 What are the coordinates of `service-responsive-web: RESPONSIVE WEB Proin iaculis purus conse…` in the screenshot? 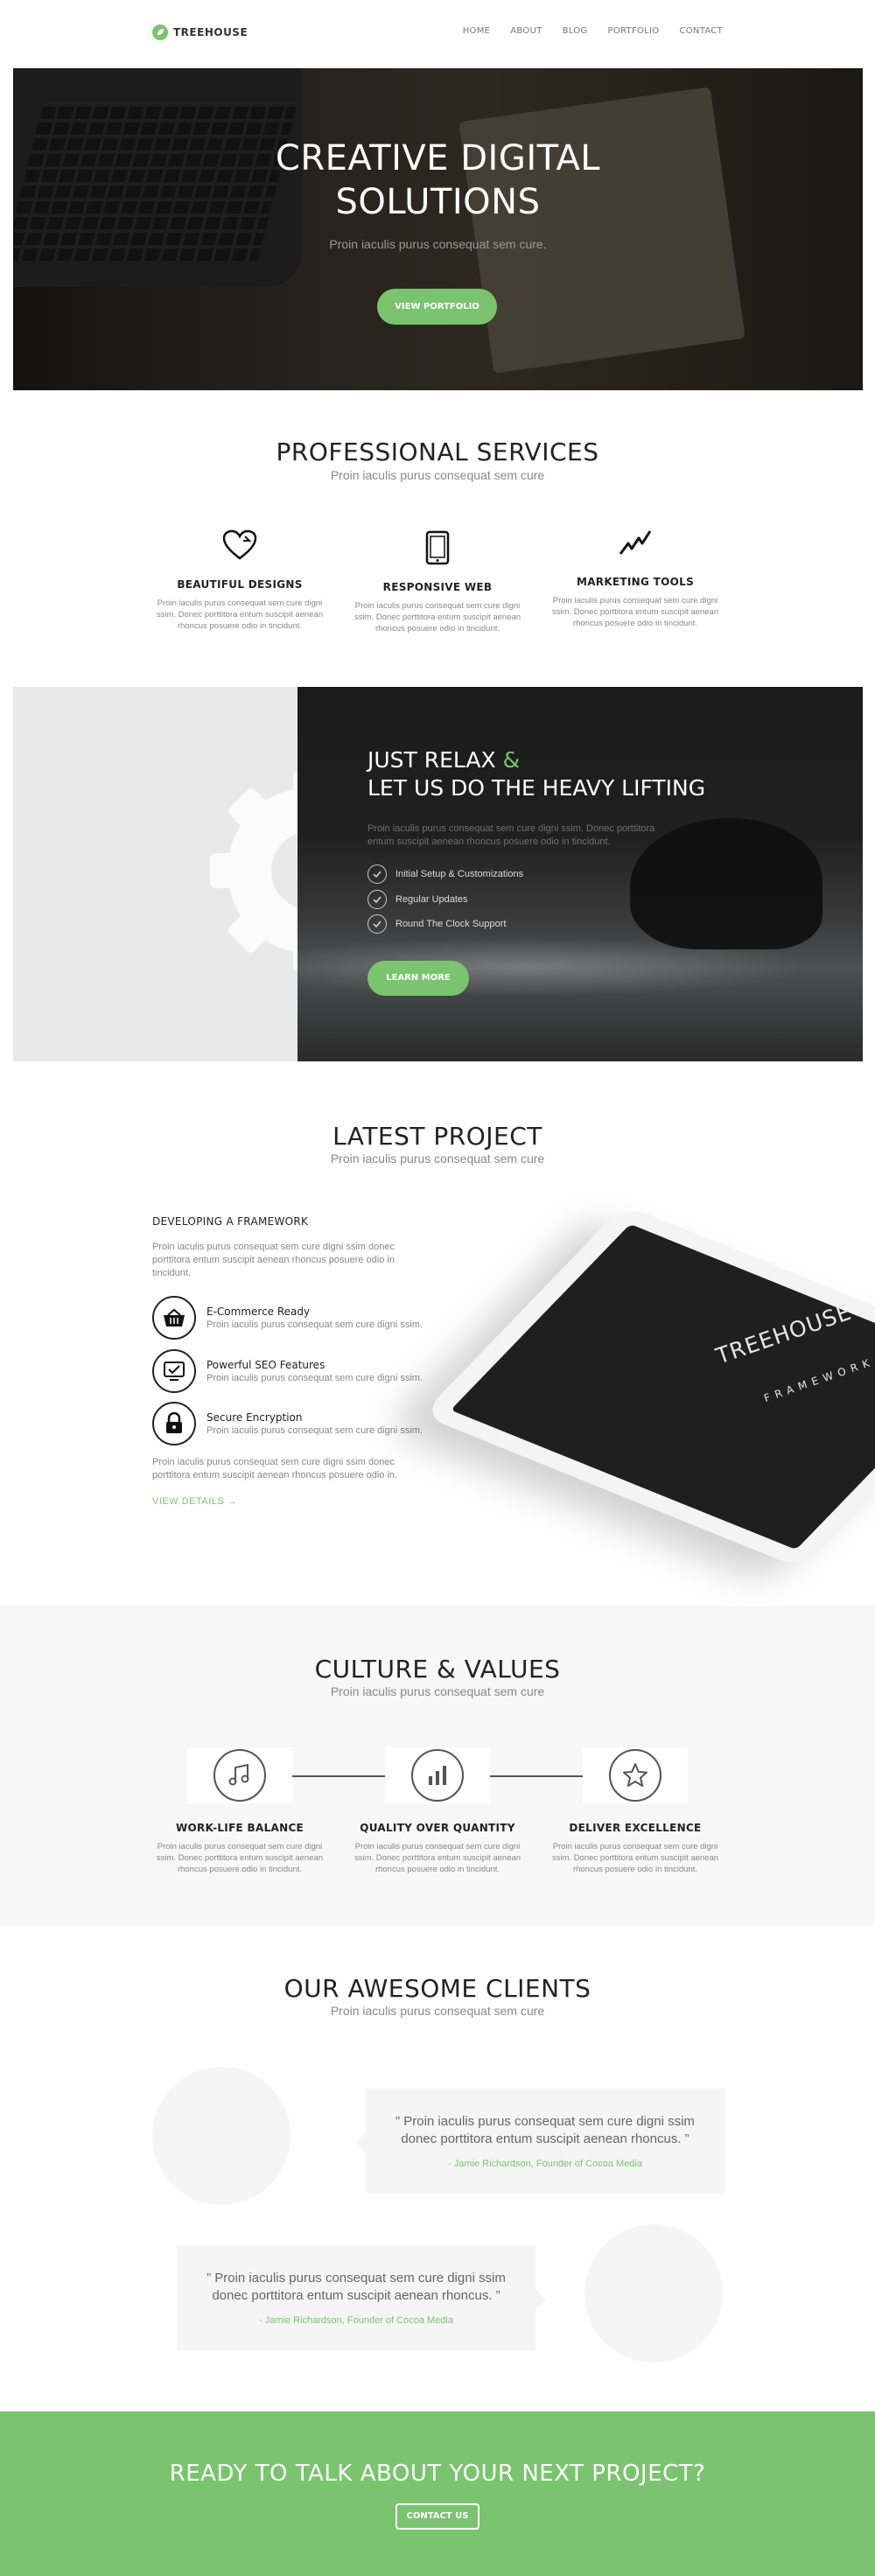 It's located at (437, 582).